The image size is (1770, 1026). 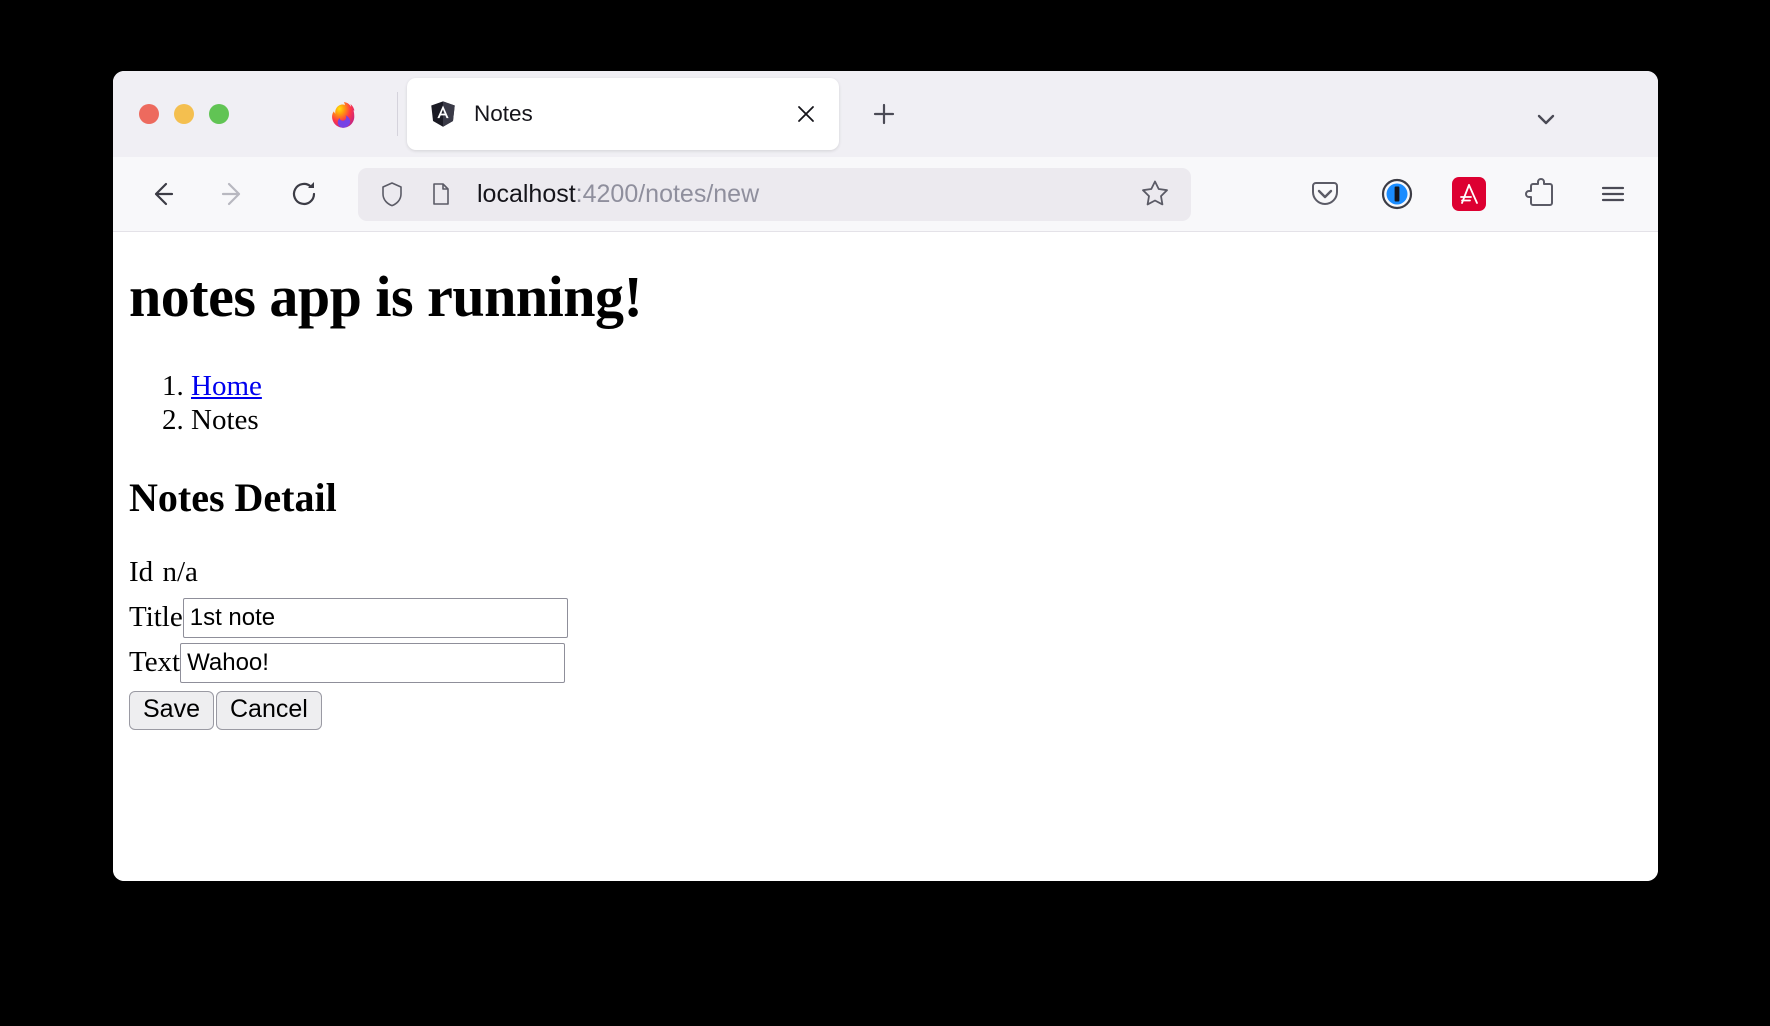 What do you see at coordinates (226, 386) in the screenshot?
I see `breadcrumb-link-home: Home` at bounding box center [226, 386].